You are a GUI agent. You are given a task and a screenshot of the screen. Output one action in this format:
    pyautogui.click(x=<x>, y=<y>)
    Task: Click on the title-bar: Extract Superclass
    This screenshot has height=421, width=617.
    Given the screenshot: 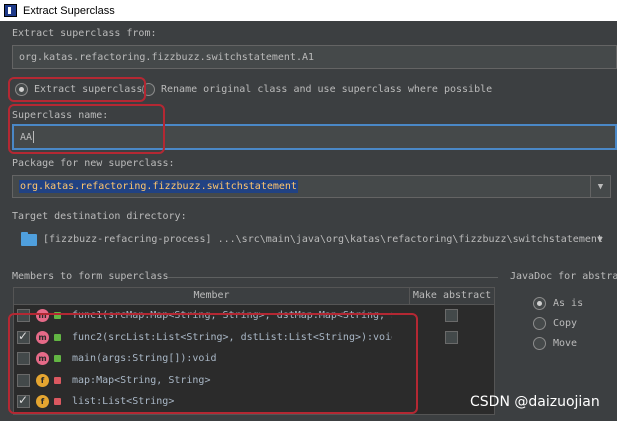 What is the action you would take?
    pyautogui.click(x=308, y=10)
    